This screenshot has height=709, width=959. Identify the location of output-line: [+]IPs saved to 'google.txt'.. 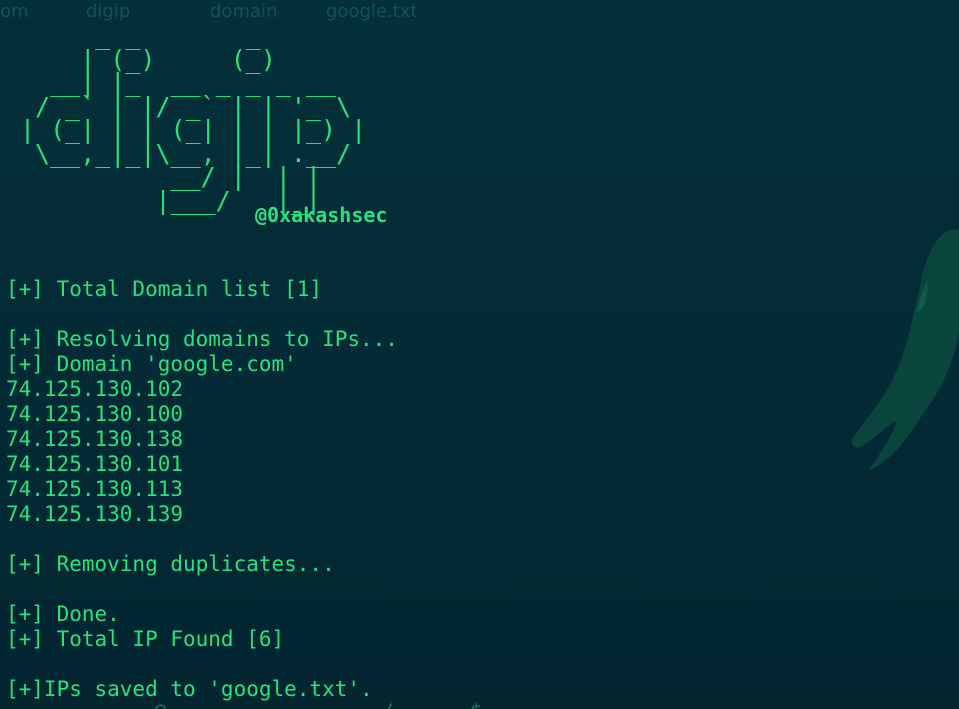
(189, 689).